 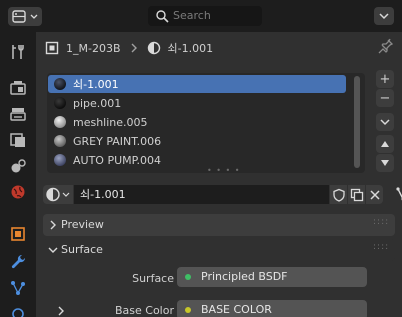 What do you see at coordinates (197, 160) in the screenshot?
I see `material-slot-item: AUTO PUMP.004` at bounding box center [197, 160].